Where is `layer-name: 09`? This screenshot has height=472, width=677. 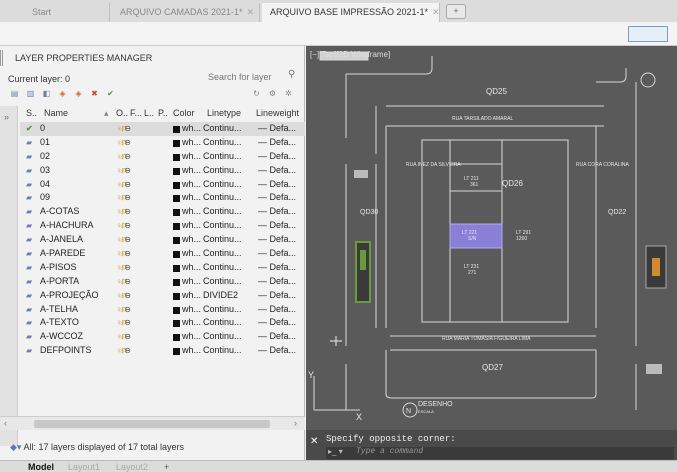
layer-name: 09 is located at coordinates (75, 198).